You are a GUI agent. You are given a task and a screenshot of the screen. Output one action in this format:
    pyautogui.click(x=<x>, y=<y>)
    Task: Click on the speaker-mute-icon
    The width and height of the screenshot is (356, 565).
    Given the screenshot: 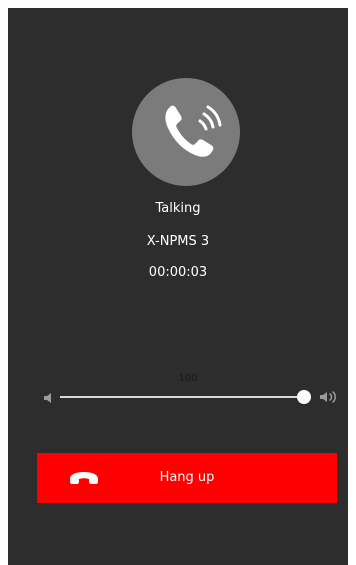 What is the action you would take?
    pyautogui.click(x=49, y=398)
    